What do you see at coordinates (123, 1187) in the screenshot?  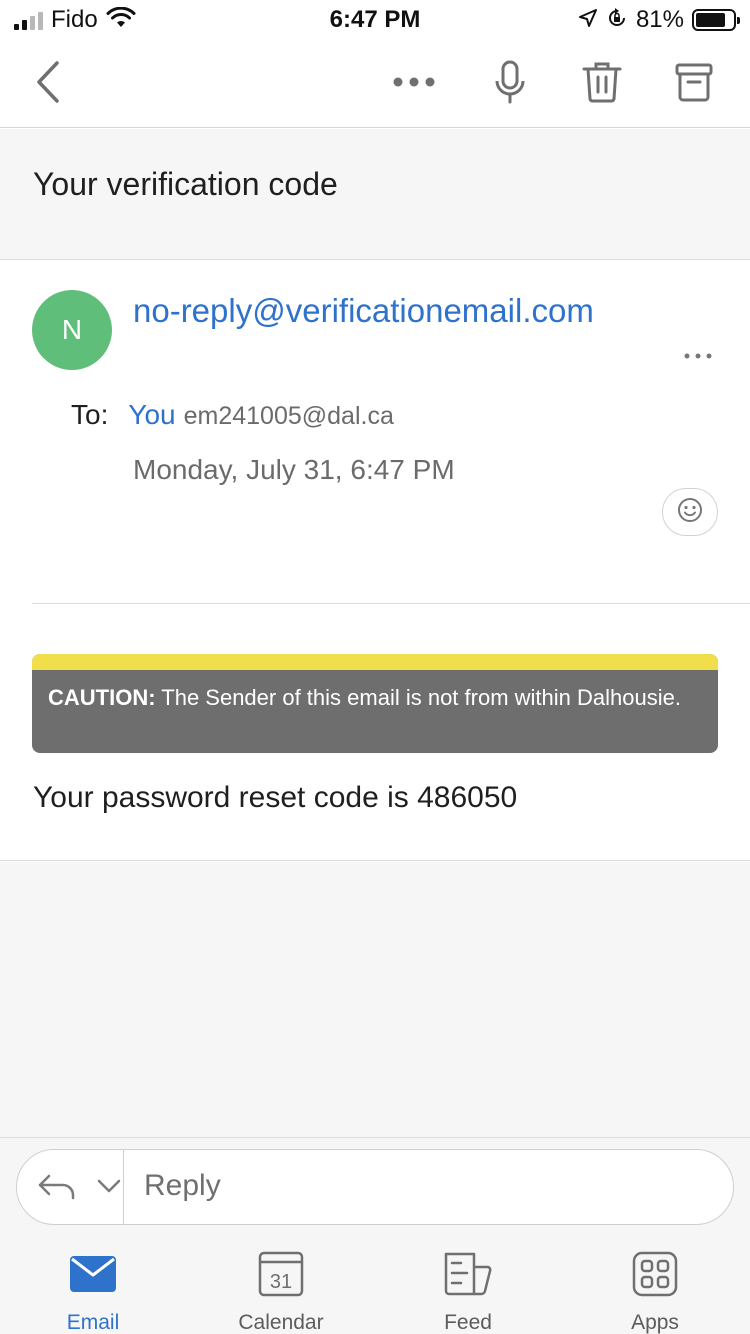 I see `reply-separator` at bounding box center [123, 1187].